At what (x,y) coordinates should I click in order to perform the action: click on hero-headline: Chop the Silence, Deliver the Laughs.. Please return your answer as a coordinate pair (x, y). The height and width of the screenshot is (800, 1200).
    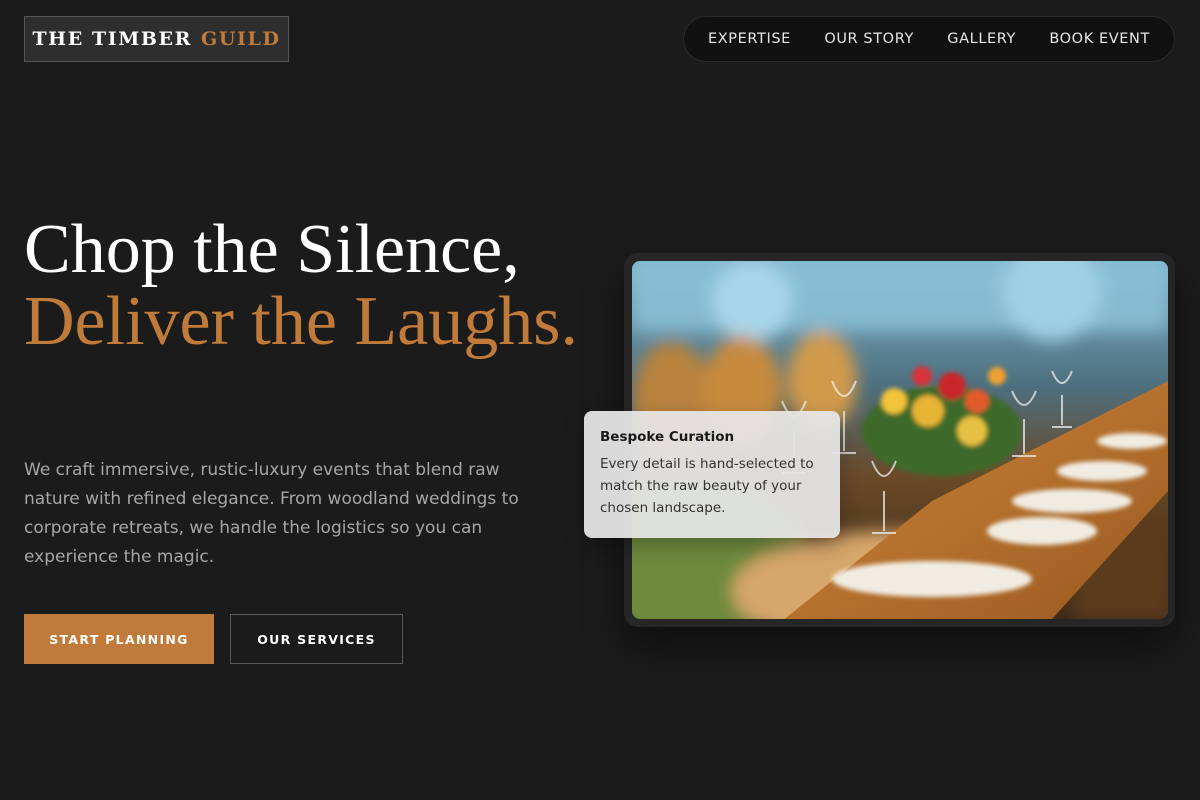
    Looking at the image, I should click on (314, 286).